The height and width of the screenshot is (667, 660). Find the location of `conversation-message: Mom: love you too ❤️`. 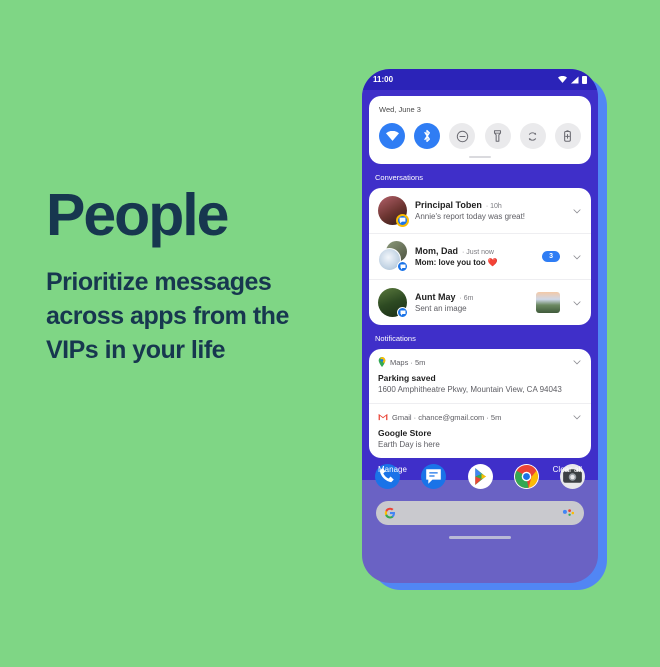

conversation-message: Mom: love you too ❤️ is located at coordinates (456, 262).